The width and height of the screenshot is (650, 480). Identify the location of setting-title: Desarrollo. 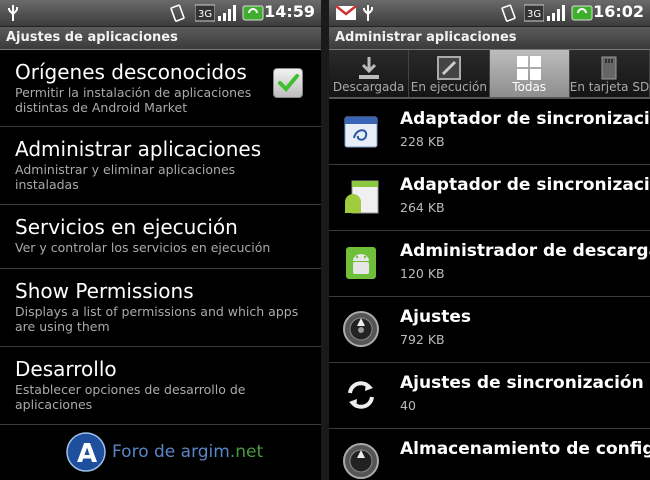
(66, 369).